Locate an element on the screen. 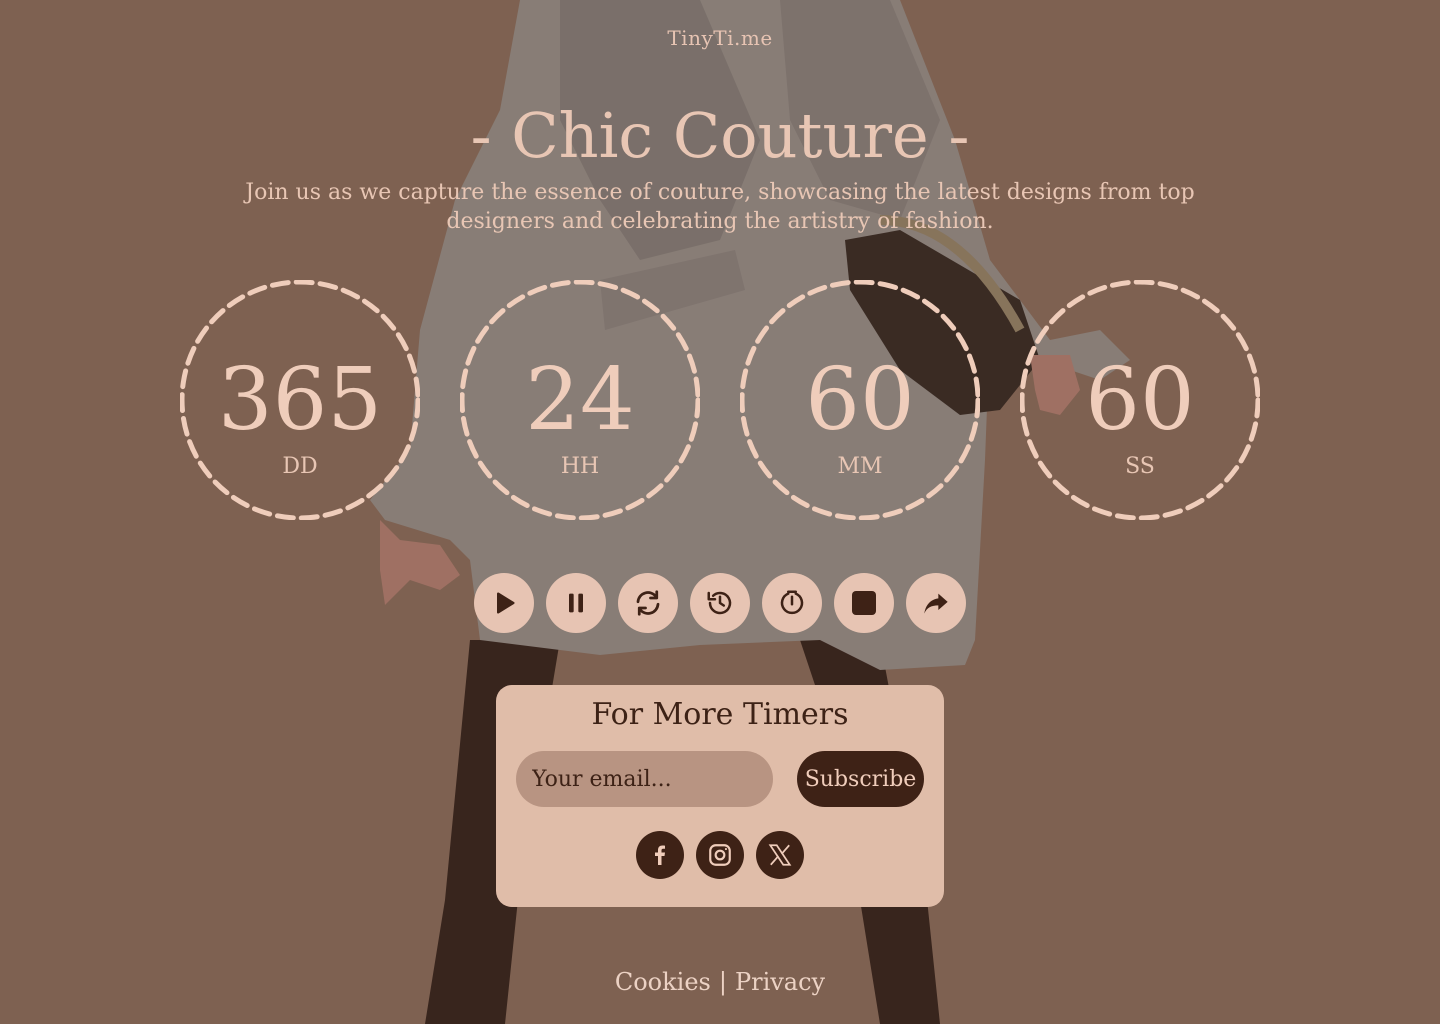 The image size is (1440, 1024). facebook-link is located at coordinates (660, 855).